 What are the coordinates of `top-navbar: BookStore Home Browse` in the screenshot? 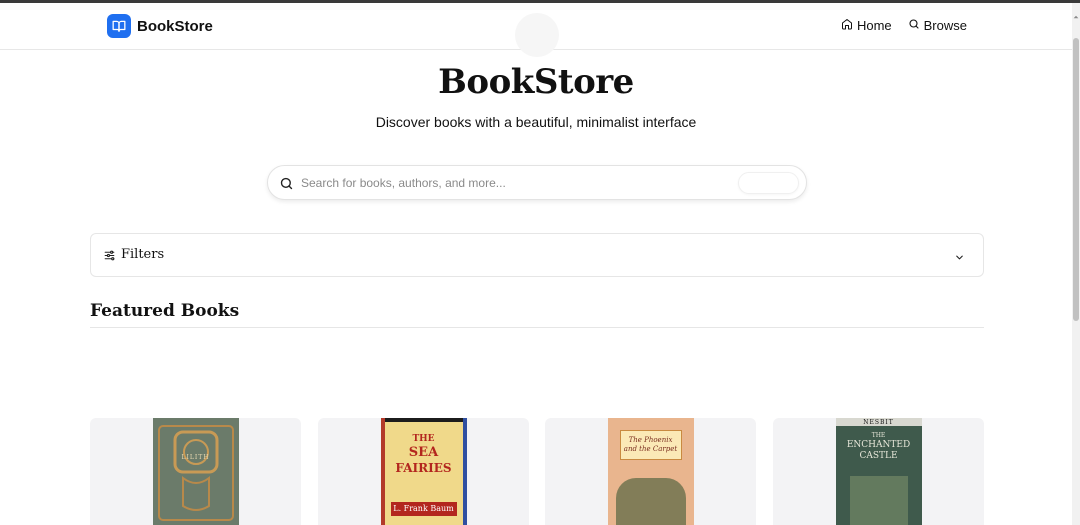 It's located at (536, 30).